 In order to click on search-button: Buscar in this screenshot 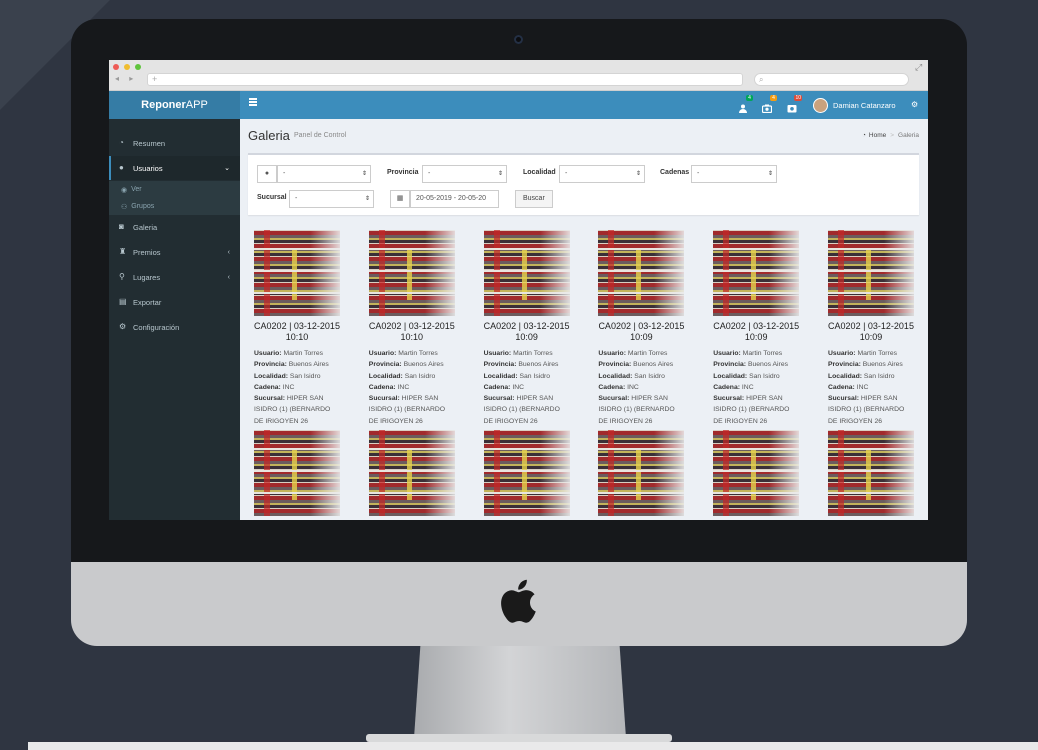, I will do `click(534, 199)`.